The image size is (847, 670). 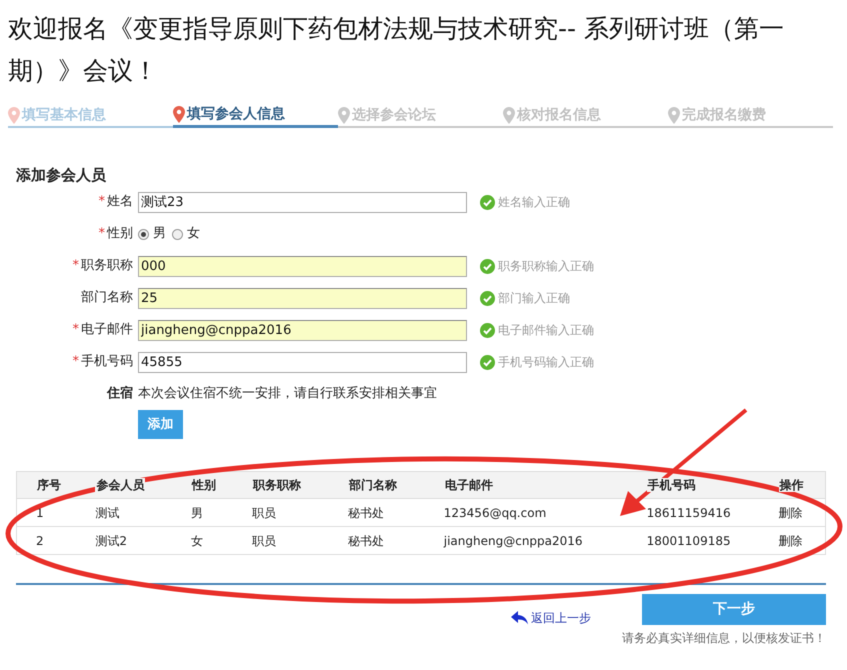 What do you see at coordinates (396, 50) in the screenshot?
I see `page-title: 欢迎报名《变更指导原则下药包材法规与技术研究-- 系列研讨班（第一期）》会议！` at bounding box center [396, 50].